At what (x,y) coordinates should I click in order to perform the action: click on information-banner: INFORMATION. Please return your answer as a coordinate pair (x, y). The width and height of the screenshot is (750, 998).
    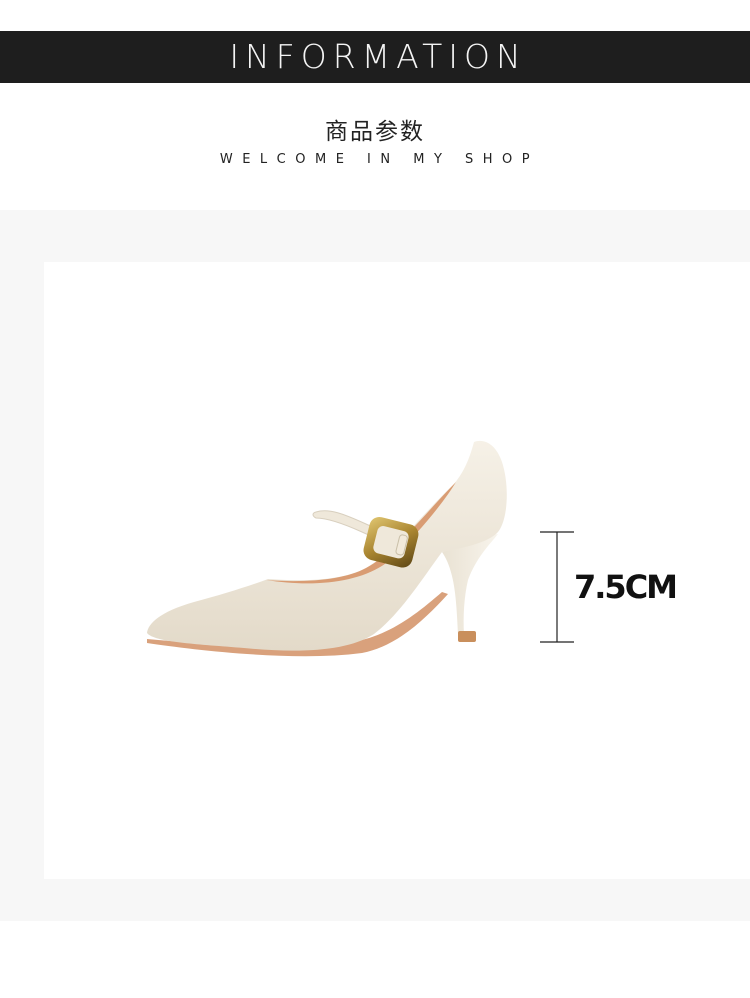
    Looking at the image, I should click on (375, 57).